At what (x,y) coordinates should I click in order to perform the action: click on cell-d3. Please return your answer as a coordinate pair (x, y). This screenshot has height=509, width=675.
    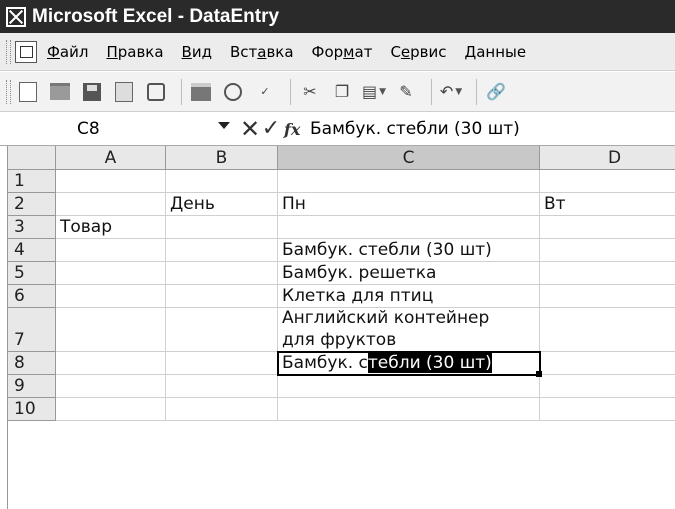
    Looking at the image, I should click on (607, 227).